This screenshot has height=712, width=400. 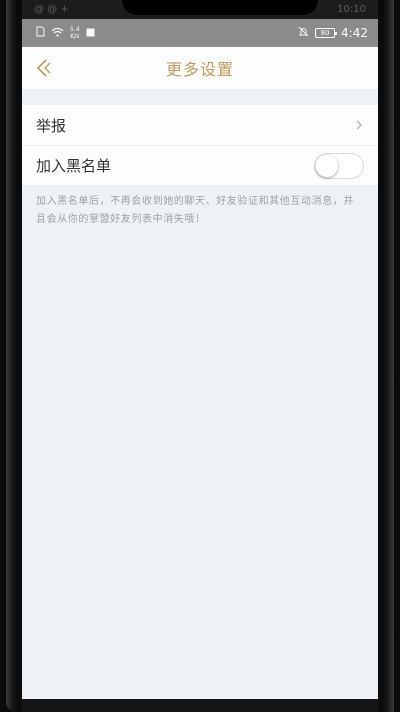 What do you see at coordinates (327, 165) in the screenshot?
I see `toggle-knob` at bounding box center [327, 165].